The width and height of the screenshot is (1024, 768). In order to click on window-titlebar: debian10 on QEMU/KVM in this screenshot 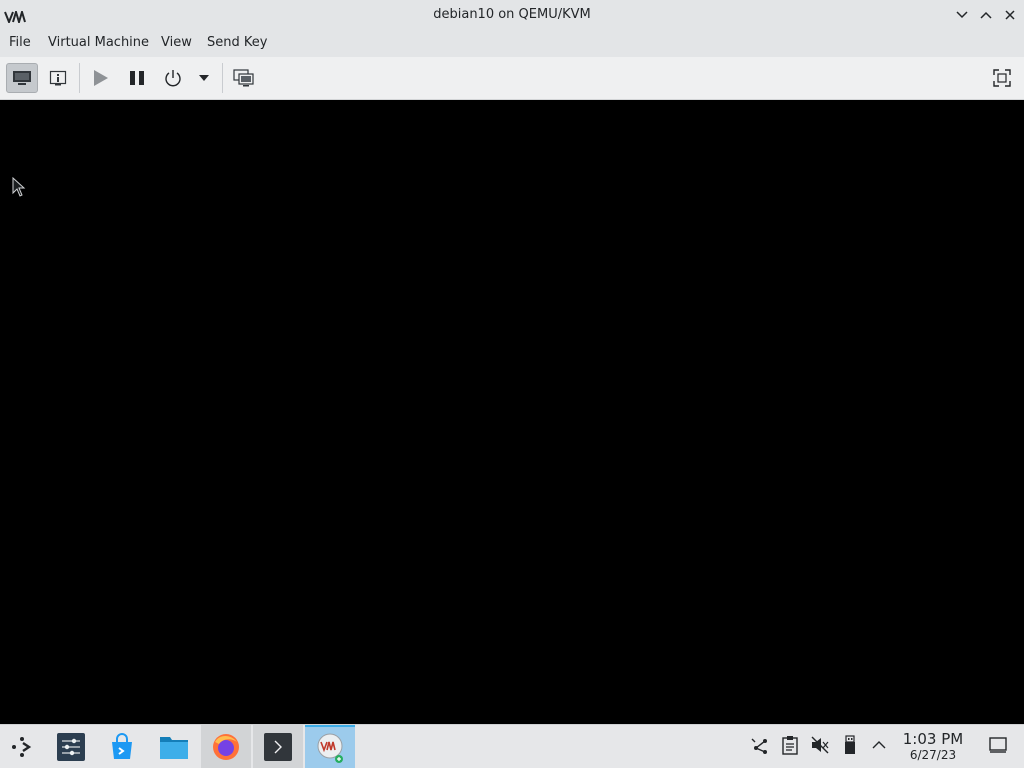, I will do `click(512, 14)`.